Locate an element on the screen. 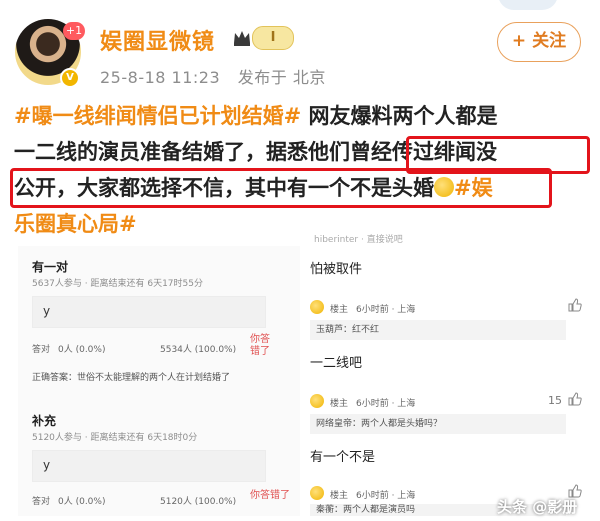 Image resolution: width=600 pixels, height=521 pixels. poll-meta: 5637人参与 · 距离结束还有 6天17时55分 is located at coordinates (117, 284).